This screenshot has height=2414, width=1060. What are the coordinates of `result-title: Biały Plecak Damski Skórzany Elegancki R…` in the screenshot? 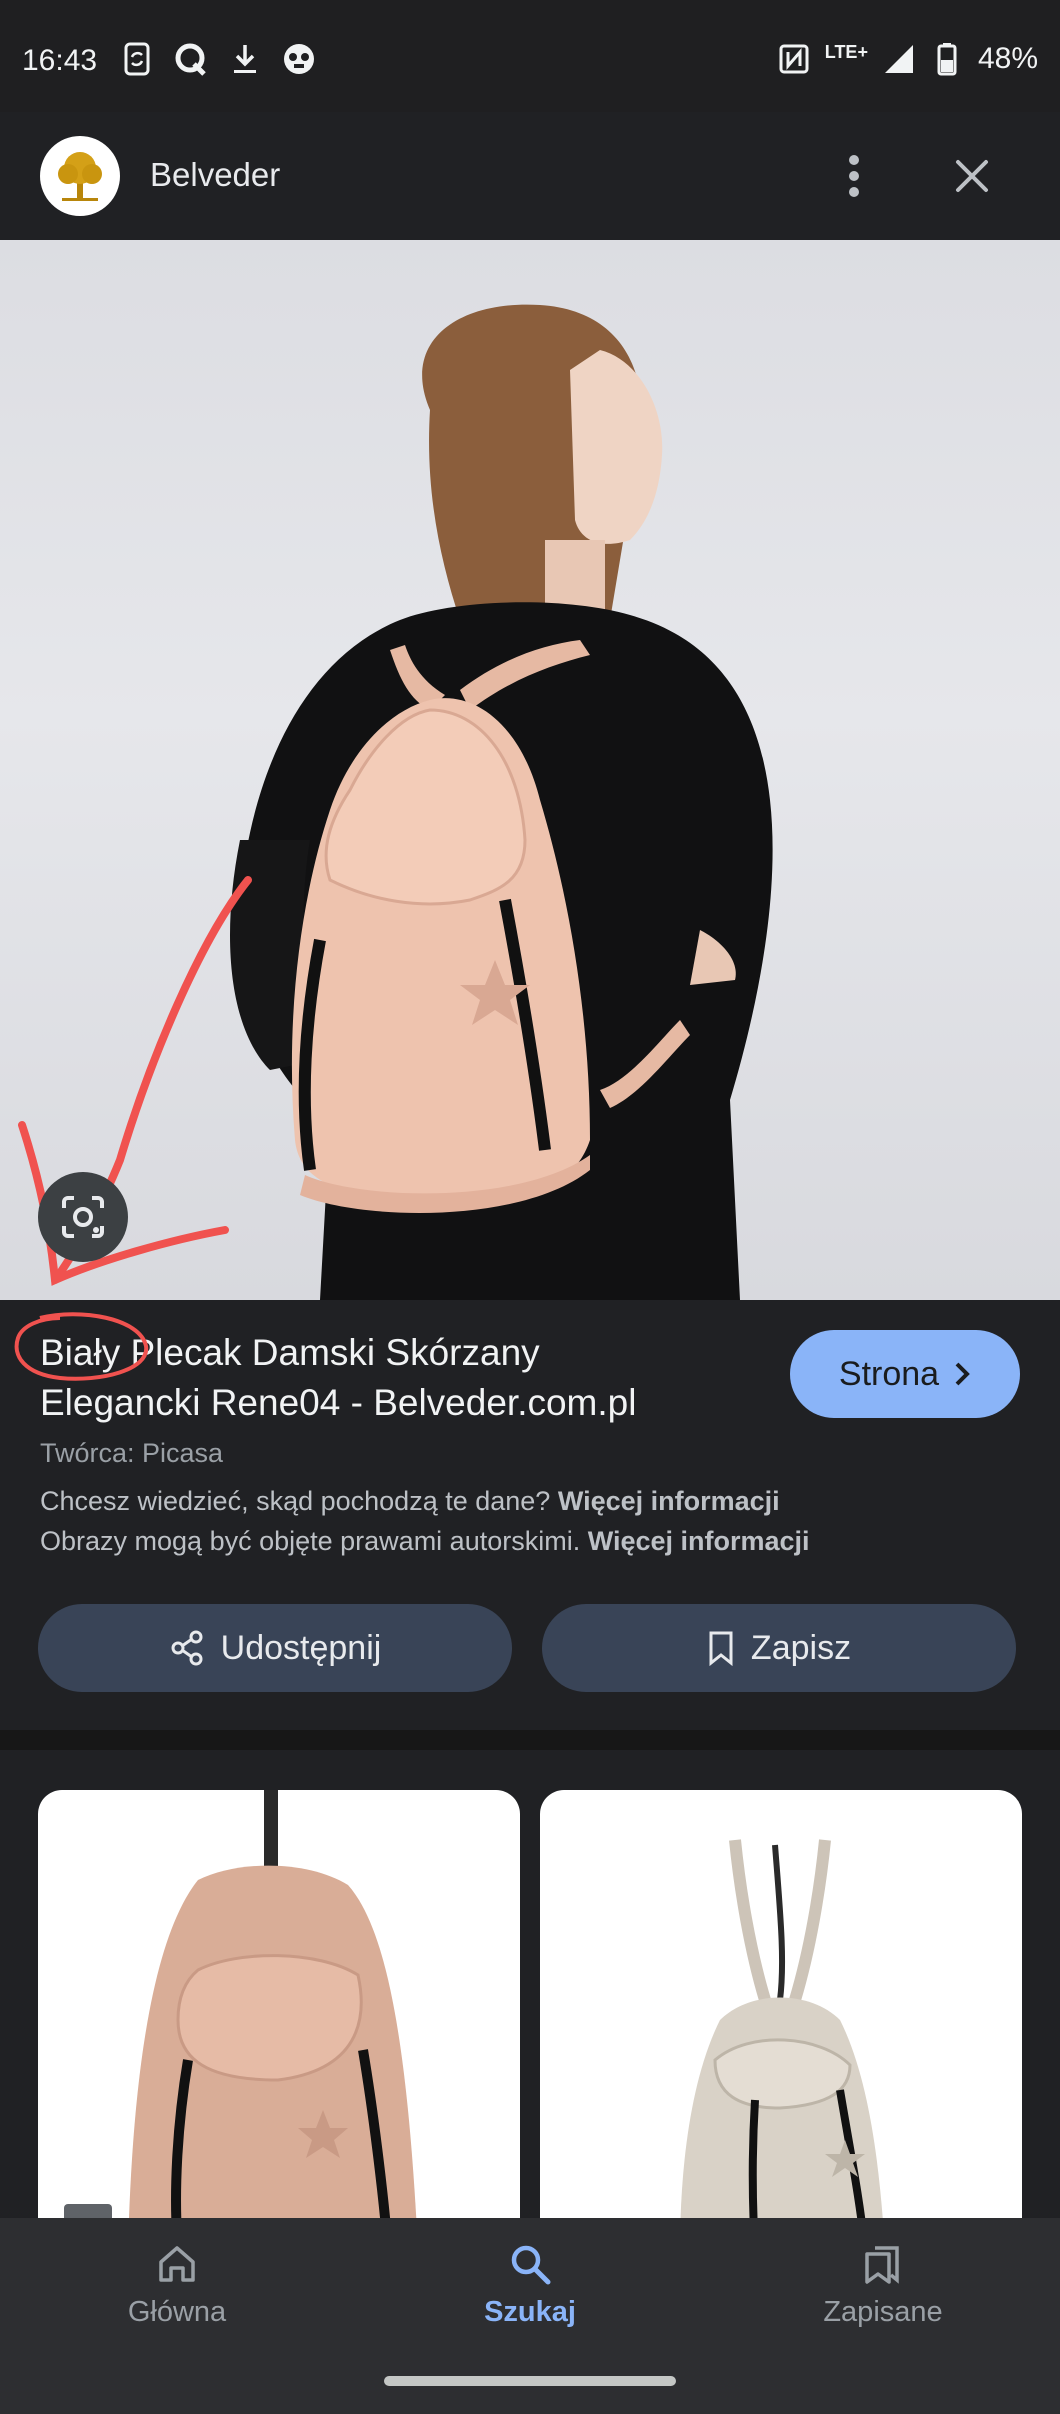 It's located at (390, 1378).